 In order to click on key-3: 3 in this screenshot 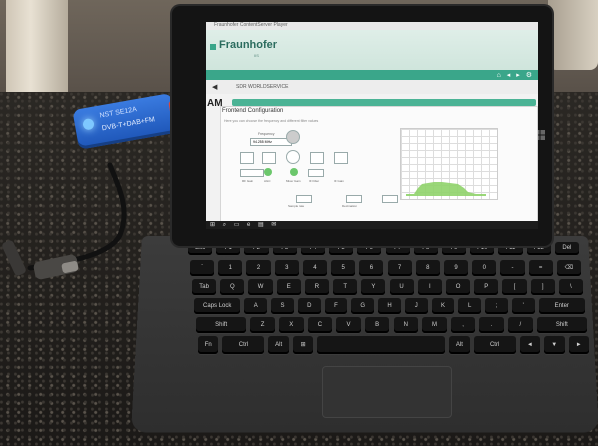, I will do `click(286, 268)`.